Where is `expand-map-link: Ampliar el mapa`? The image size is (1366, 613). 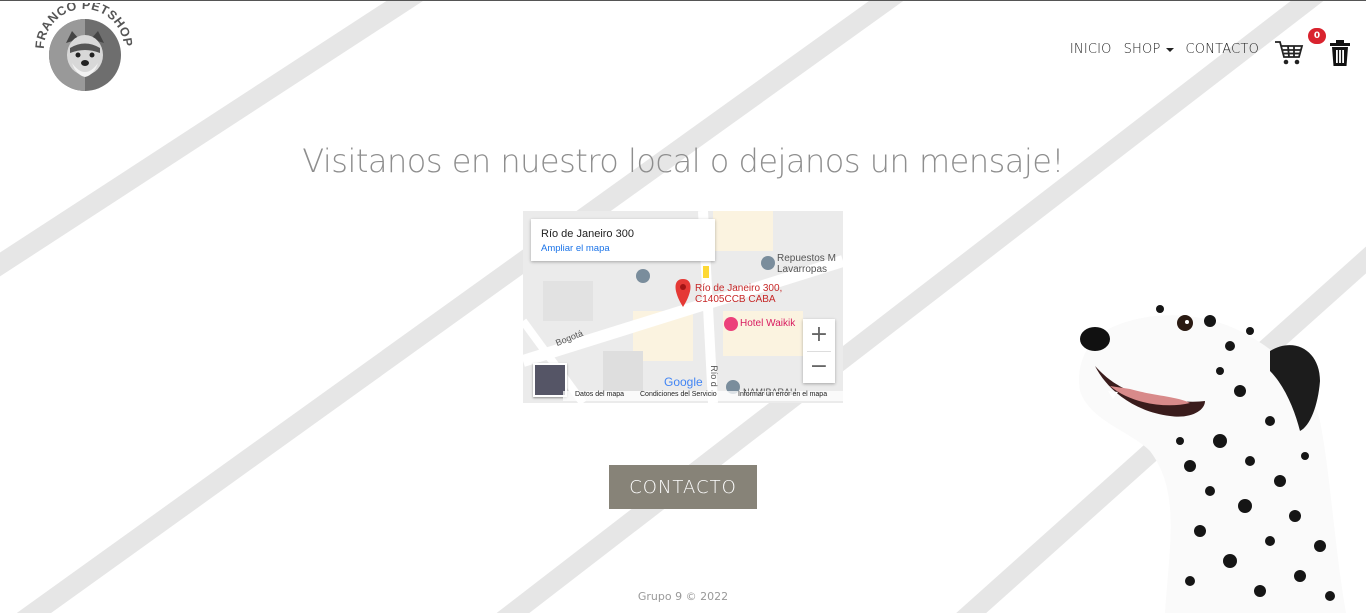
expand-map-link: Ampliar el mapa is located at coordinates (575, 248).